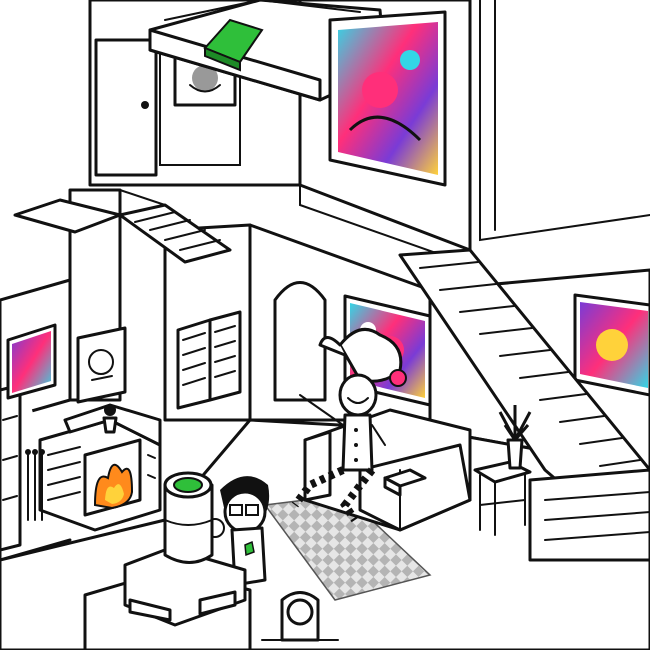 This screenshot has height=650, width=650. What do you see at coordinates (300, 341) in the screenshot?
I see `arch-doorway` at bounding box center [300, 341].